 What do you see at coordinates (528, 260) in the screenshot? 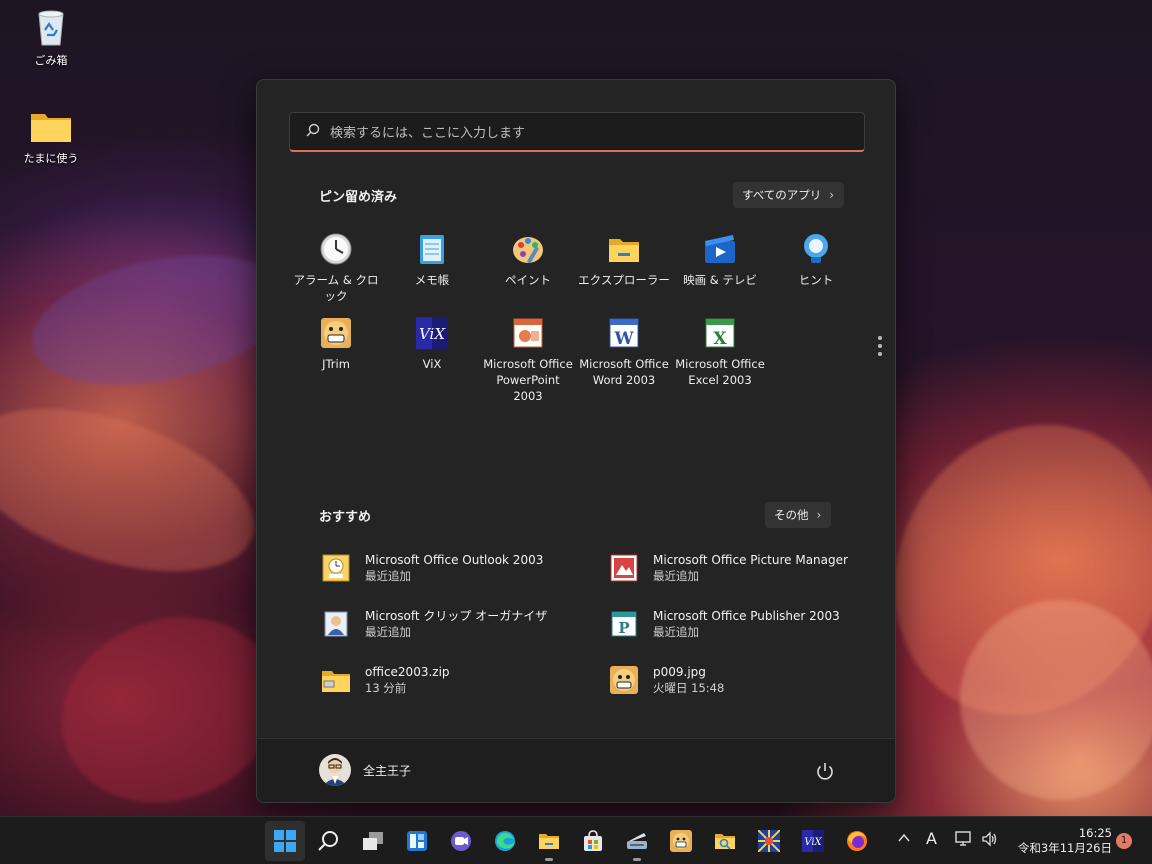
I see `pinned-app-paint: ペイント` at bounding box center [528, 260].